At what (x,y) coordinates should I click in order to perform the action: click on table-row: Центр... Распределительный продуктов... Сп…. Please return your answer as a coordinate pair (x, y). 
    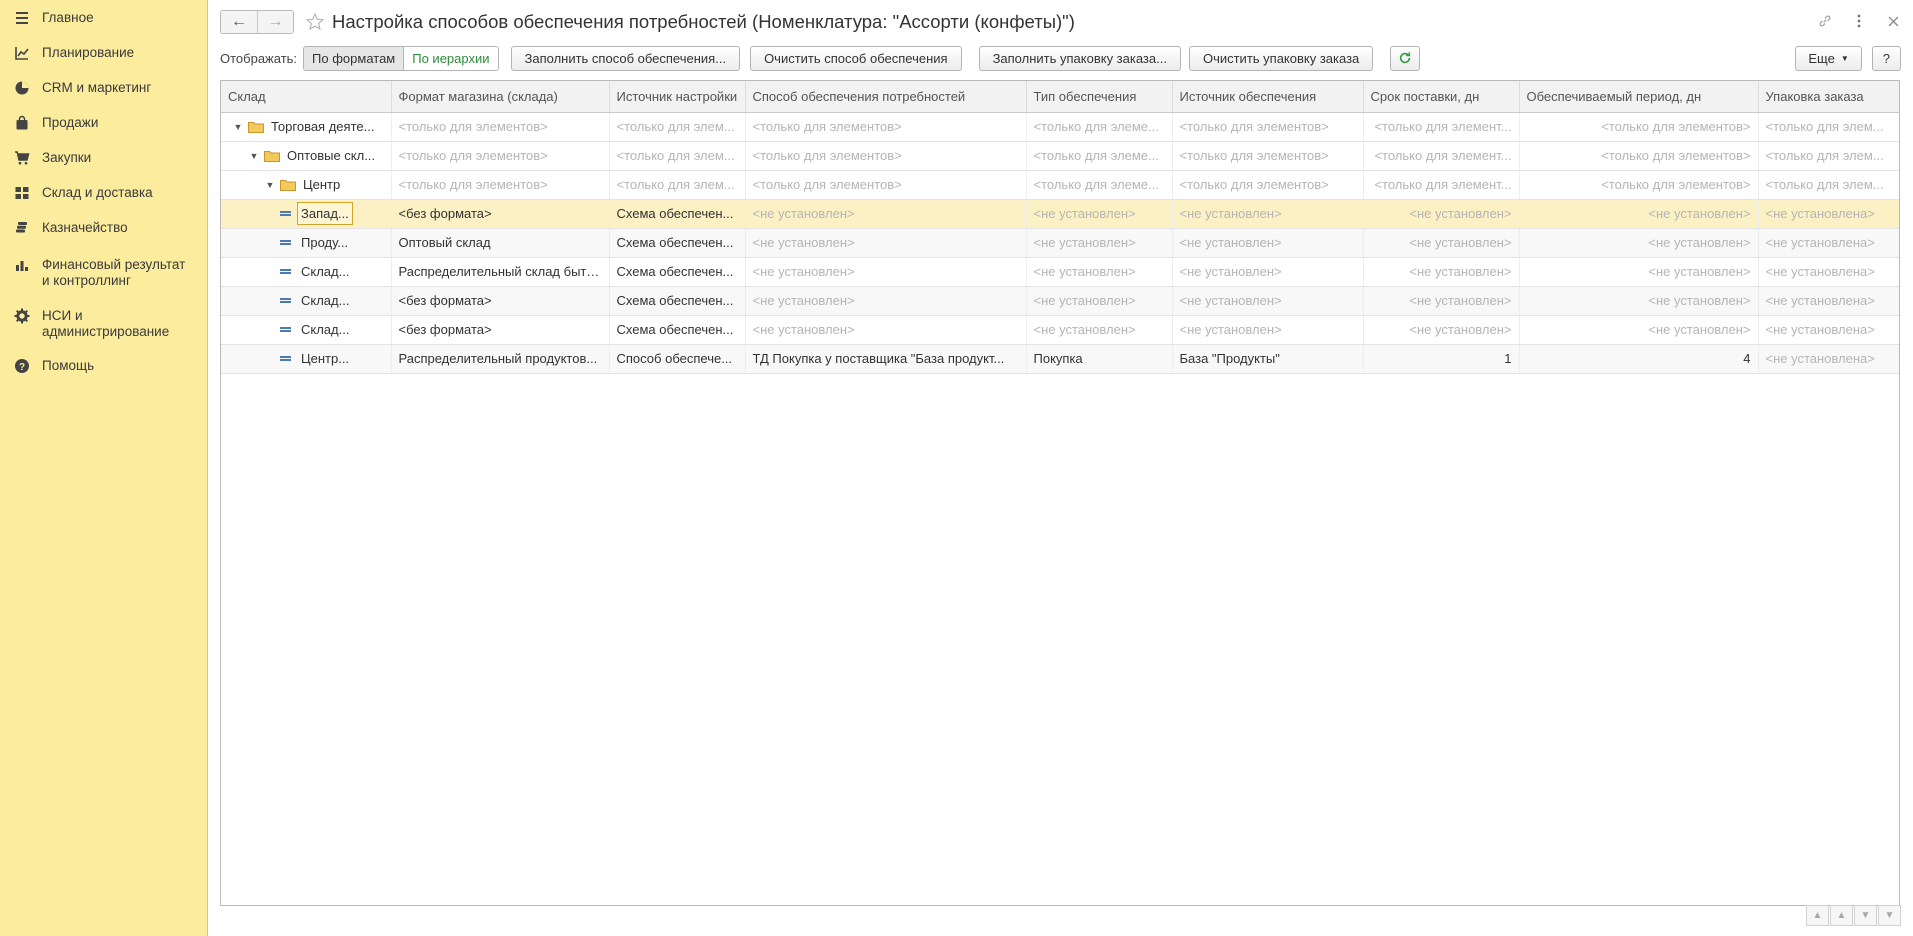
    Looking at the image, I should click on (1060, 359).